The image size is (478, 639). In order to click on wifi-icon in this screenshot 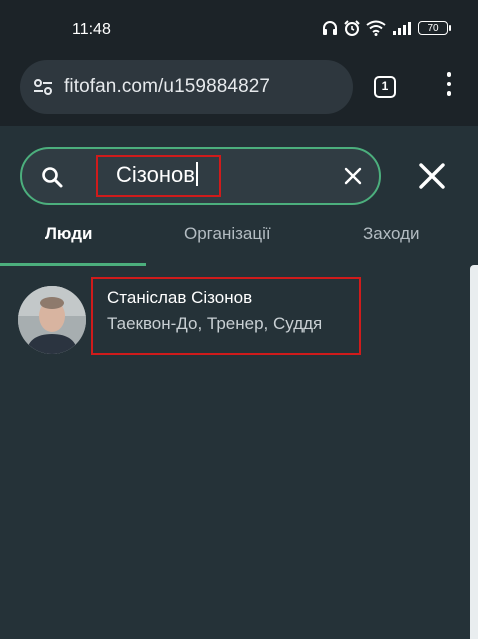, I will do `click(376, 28)`.